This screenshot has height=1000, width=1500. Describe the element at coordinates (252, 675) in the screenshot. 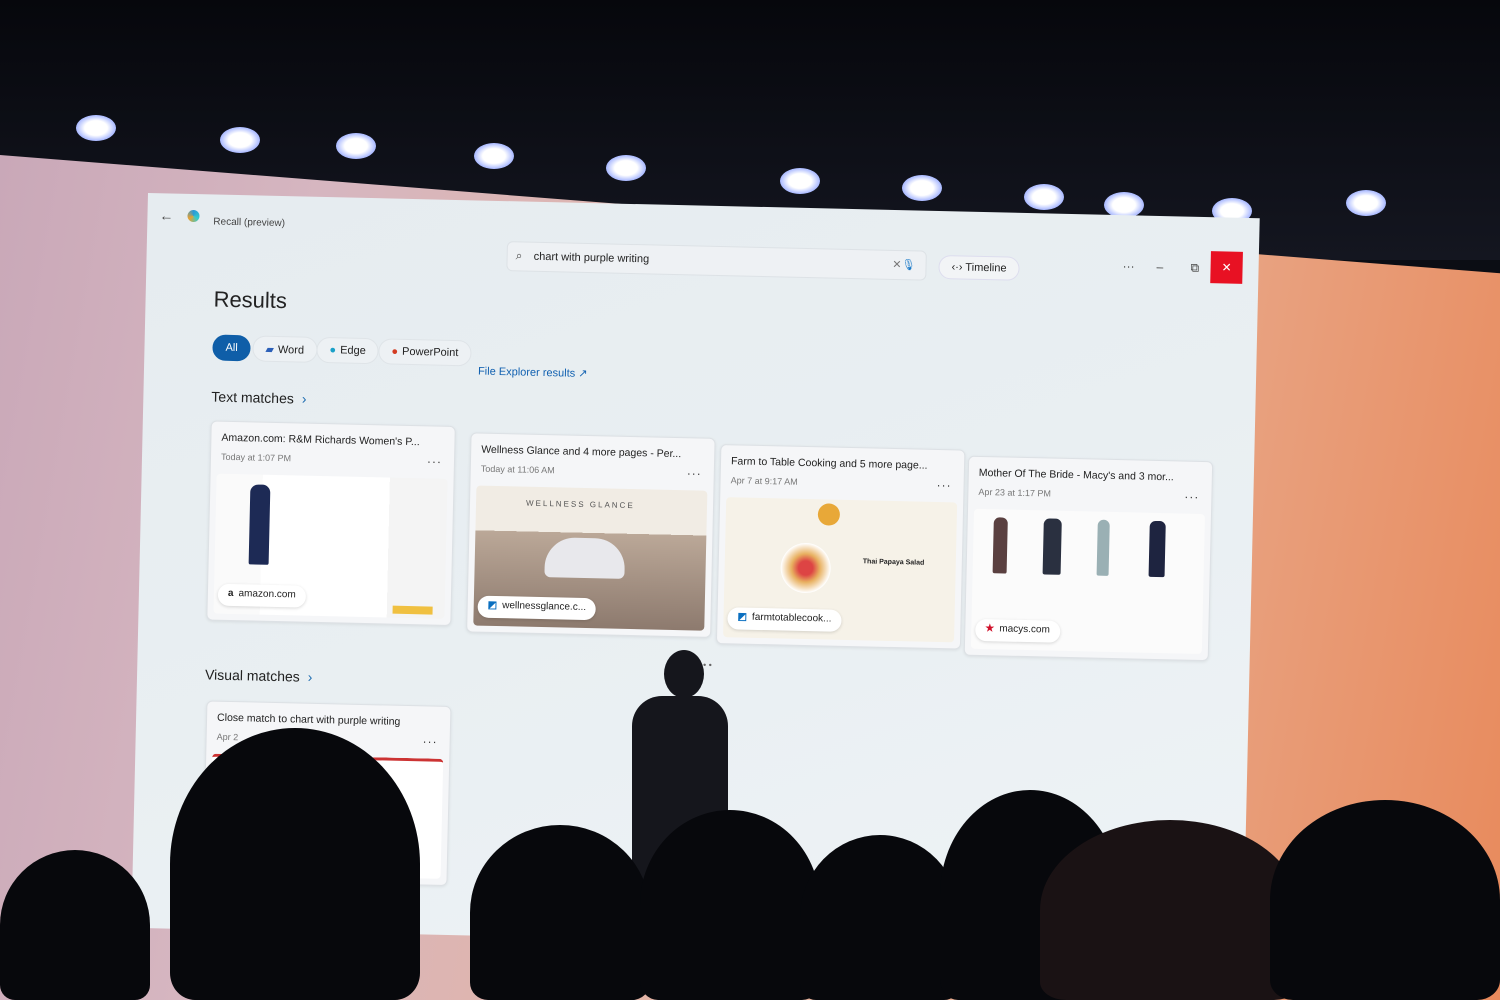

I see `section-title: Visual matches` at that location.